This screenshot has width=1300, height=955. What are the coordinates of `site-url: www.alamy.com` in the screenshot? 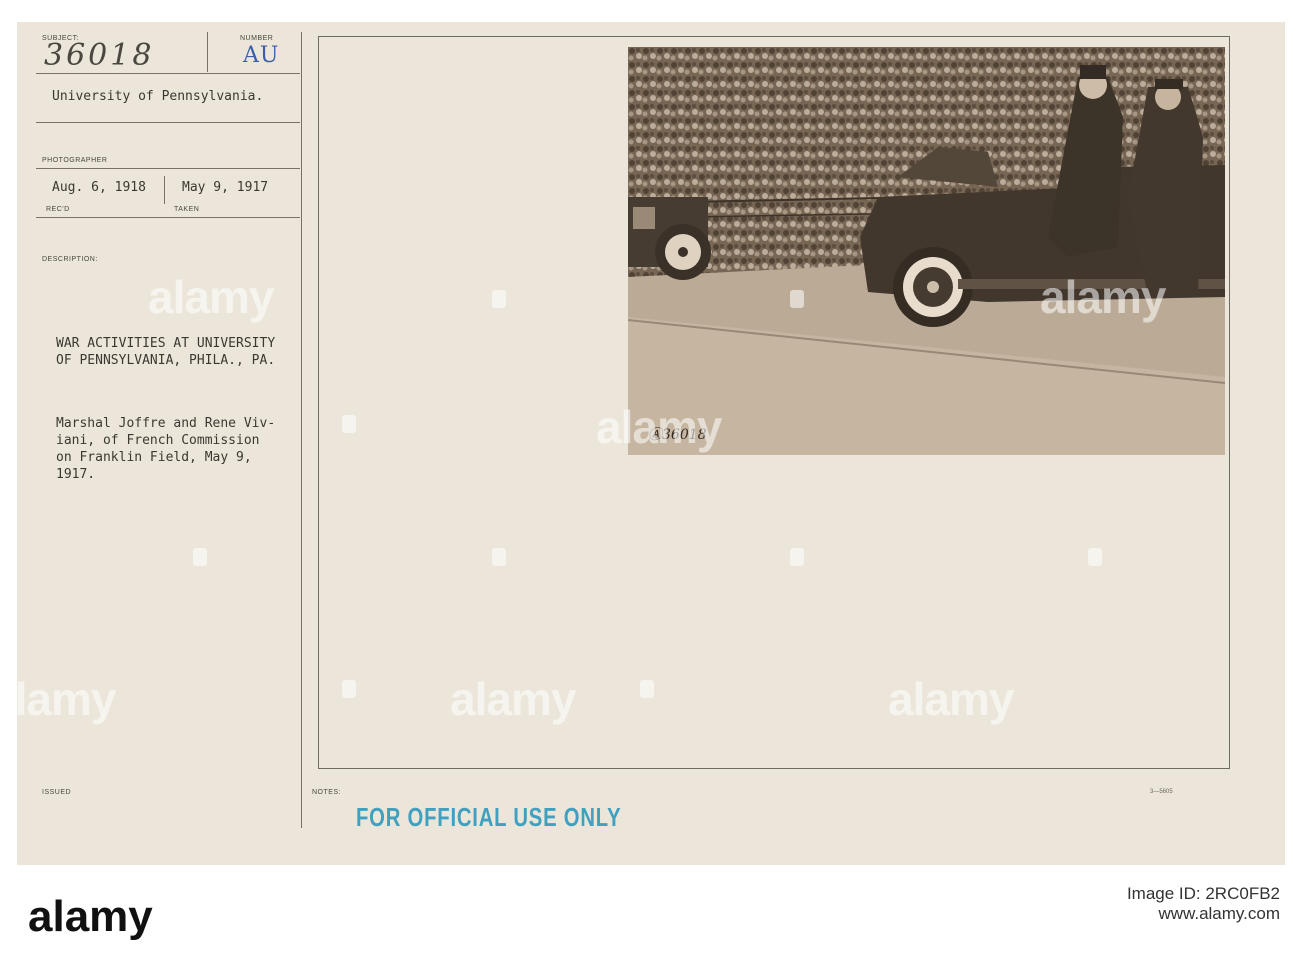 It's located at (1219, 913).